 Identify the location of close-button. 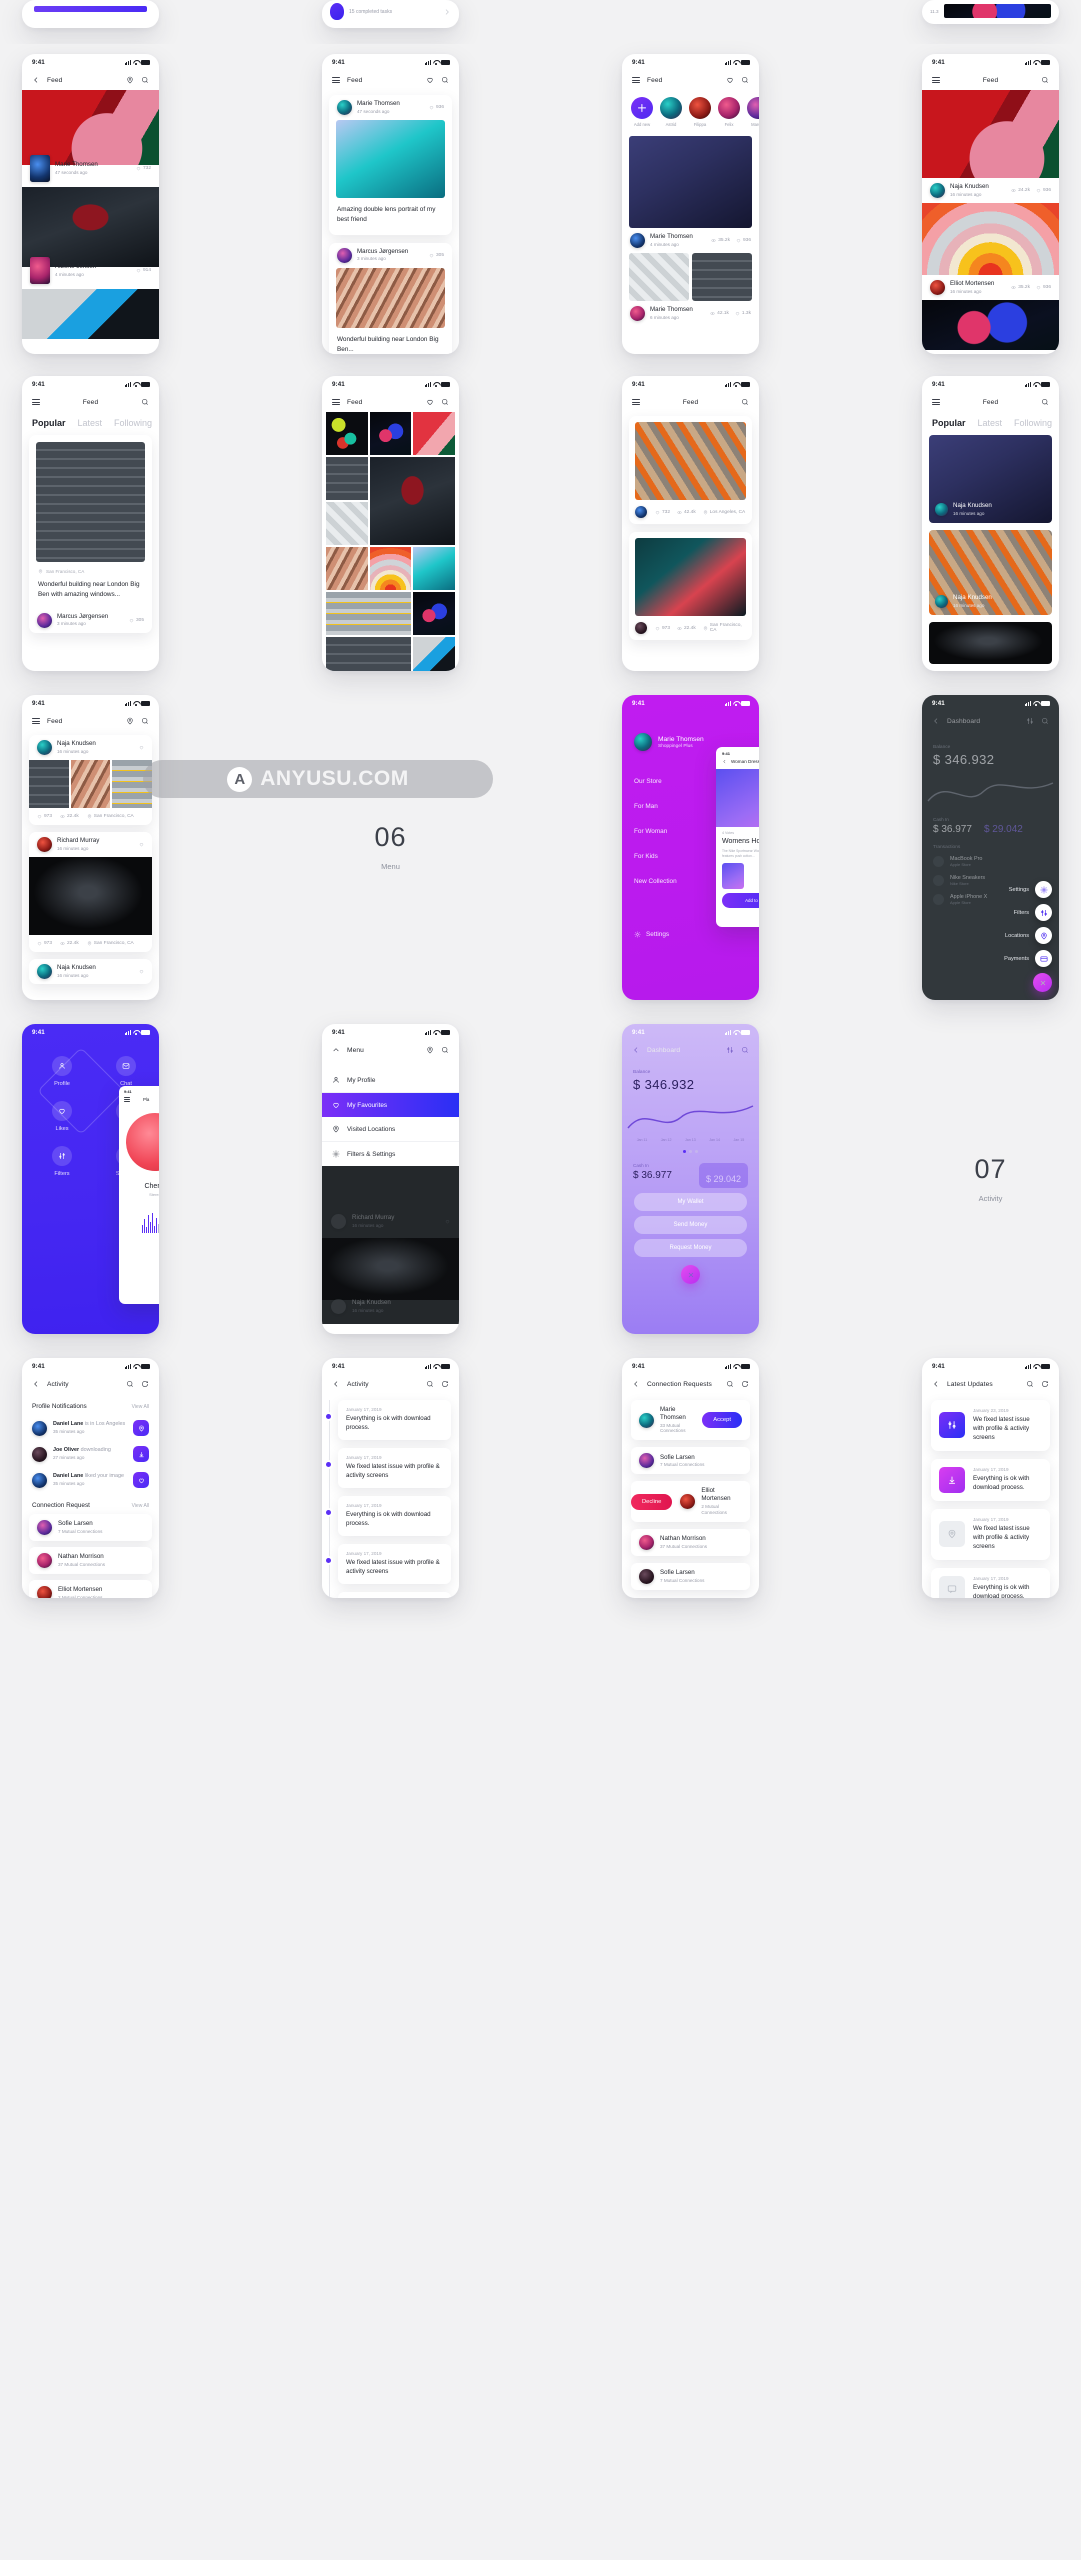
(690, 1274).